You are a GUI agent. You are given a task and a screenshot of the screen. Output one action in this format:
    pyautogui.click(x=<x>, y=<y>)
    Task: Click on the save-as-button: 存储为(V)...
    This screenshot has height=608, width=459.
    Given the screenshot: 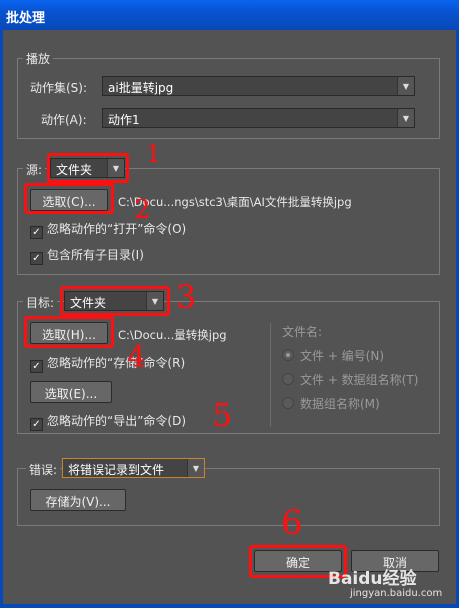 What is the action you would take?
    pyautogui.click(x=78, y=500)
    